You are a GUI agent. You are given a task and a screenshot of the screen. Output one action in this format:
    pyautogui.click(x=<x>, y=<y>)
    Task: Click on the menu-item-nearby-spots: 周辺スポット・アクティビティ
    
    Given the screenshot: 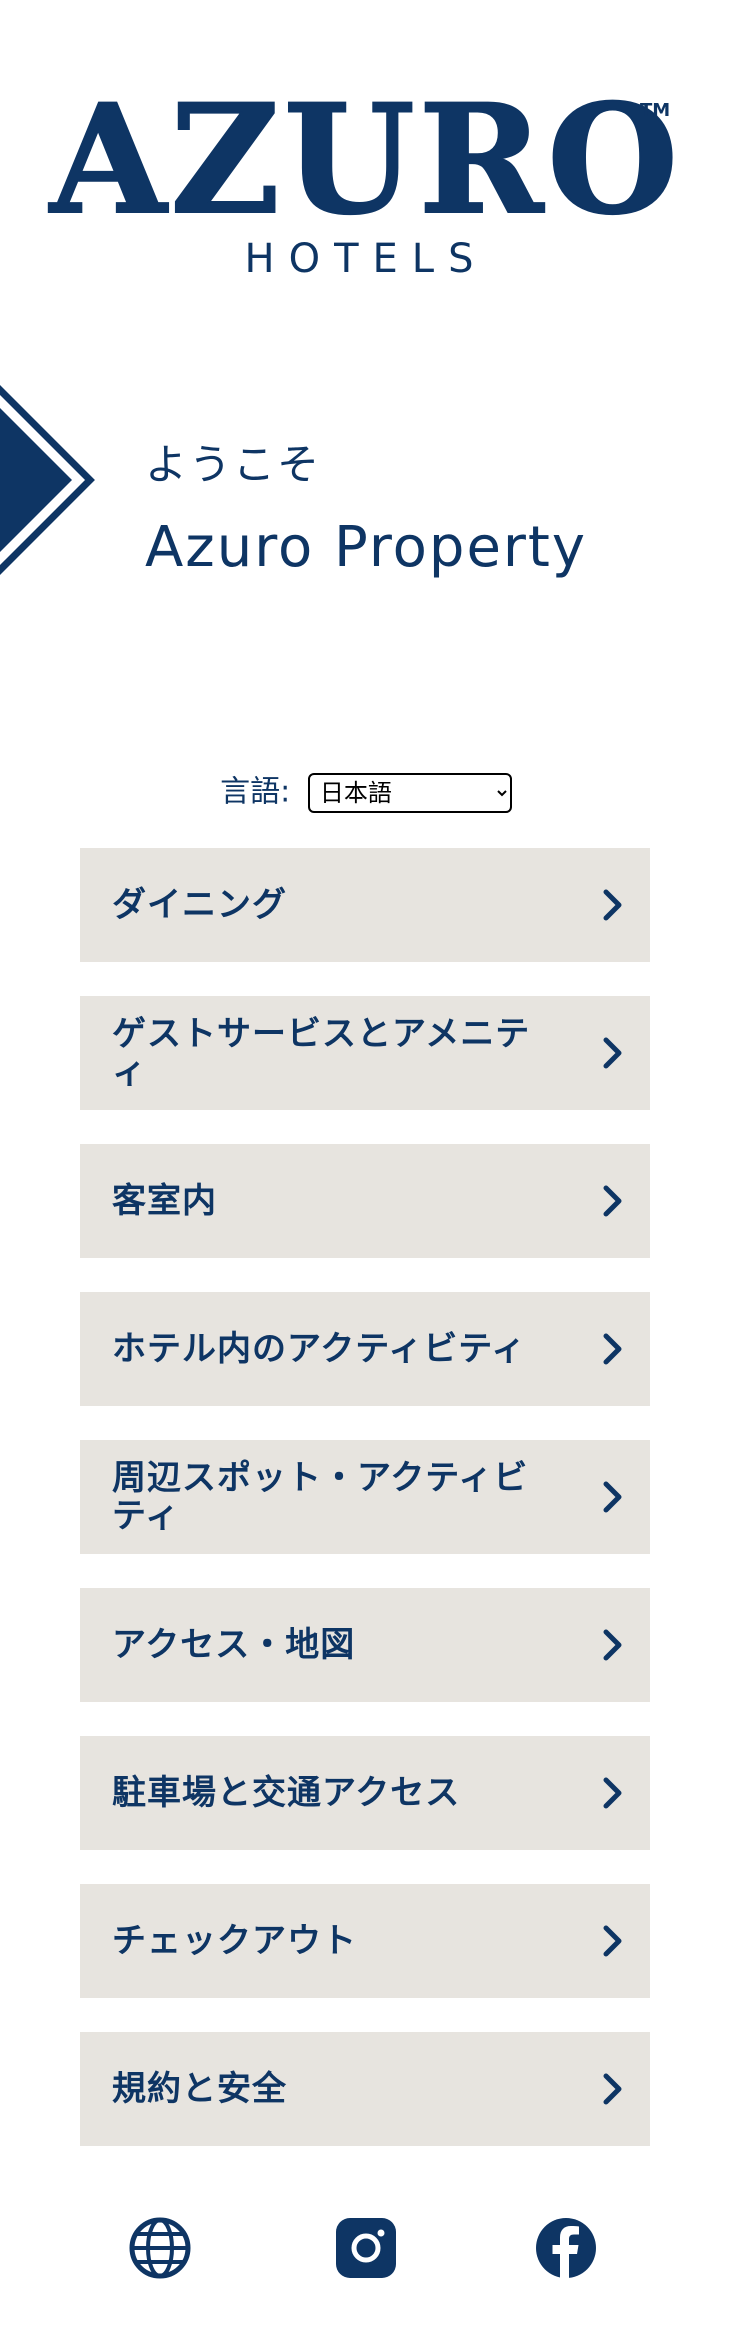 What is the action you would take?
    pyautogui.click(x=365, y=1497)
    